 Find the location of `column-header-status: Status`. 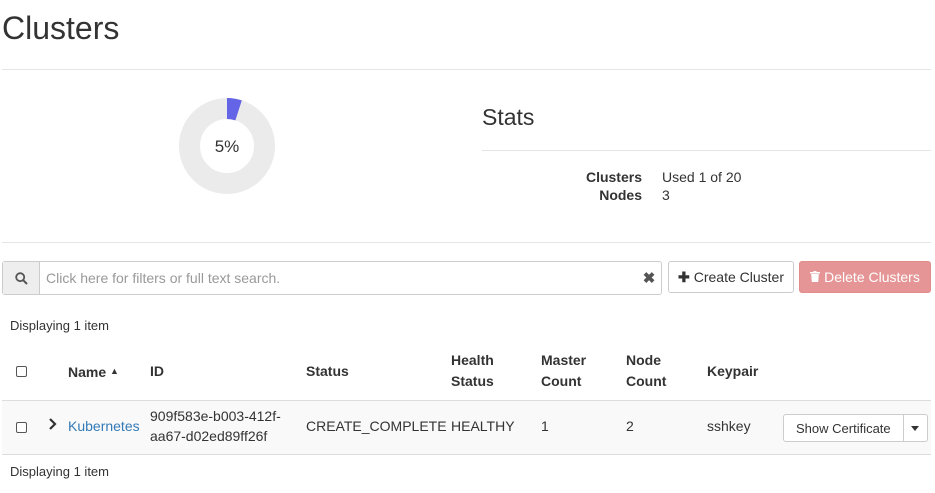

column-header-status: Status is located at coordinates (327, 371).